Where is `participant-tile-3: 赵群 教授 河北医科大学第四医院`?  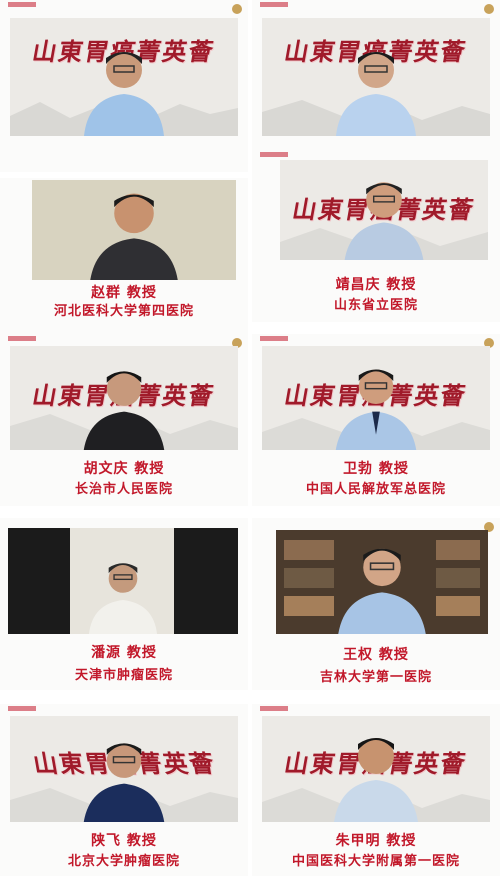
participant-tile-3: 赵群 教授 河北医科大学第四医院 is located at coordinates (124, 264).